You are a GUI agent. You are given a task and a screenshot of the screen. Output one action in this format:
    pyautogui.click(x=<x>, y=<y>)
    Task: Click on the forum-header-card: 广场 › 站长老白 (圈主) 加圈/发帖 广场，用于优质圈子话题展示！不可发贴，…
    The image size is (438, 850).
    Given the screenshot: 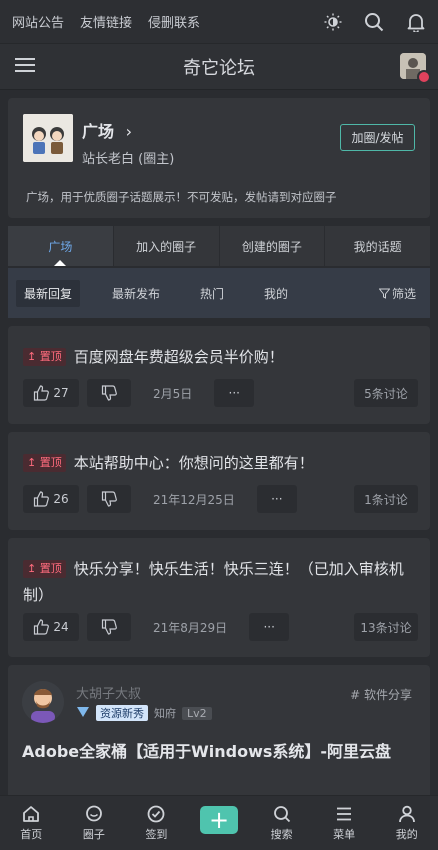 What is the action you would take?
    pyautogui.click(x=219, y=158)
    